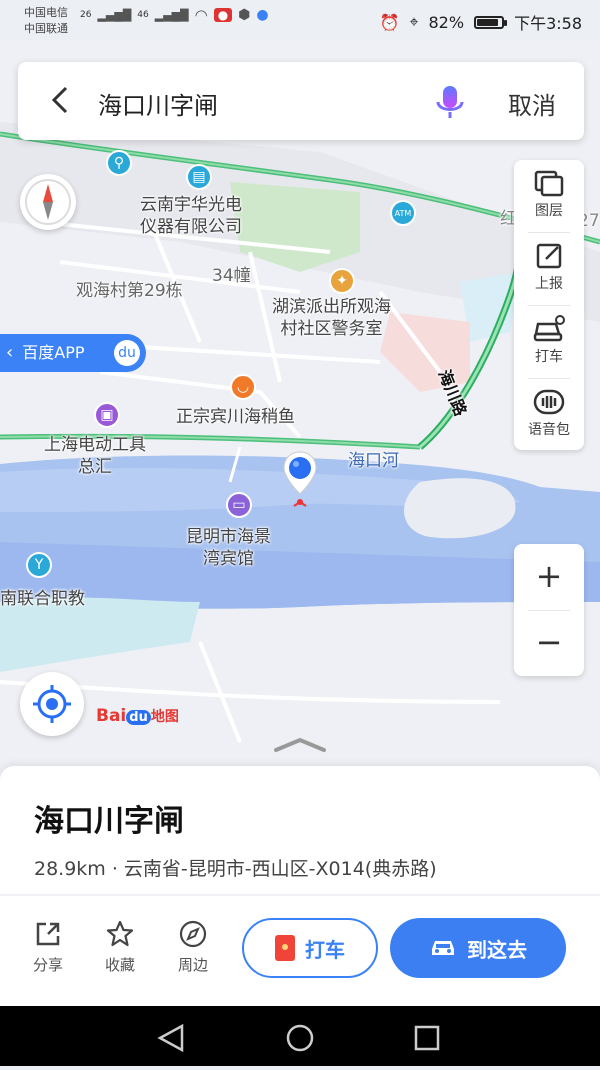 The image size is (600, 1070). I want to click on baidu-map-logo: Bai du 地图, so click(137, 716).